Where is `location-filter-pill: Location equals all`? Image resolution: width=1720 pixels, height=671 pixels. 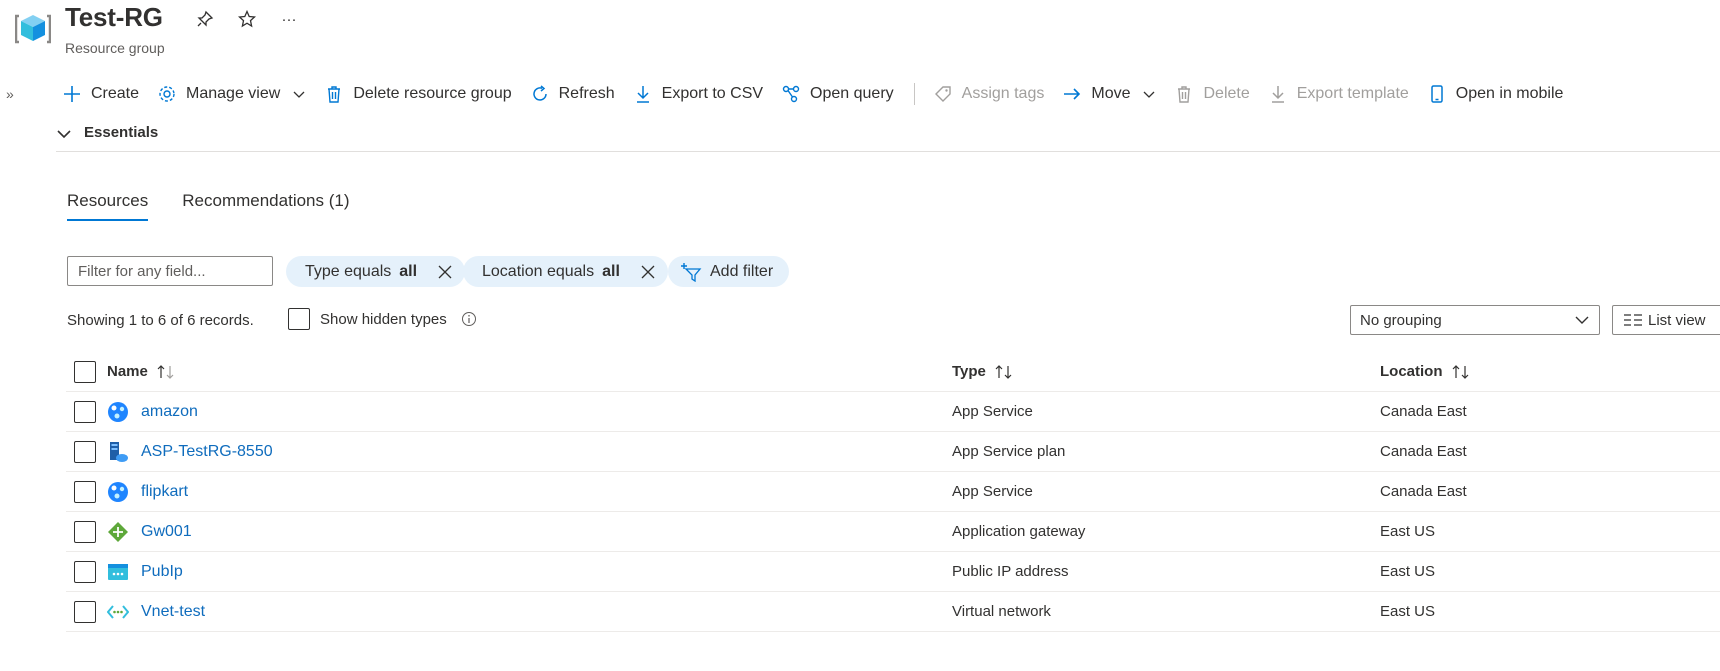 location-filter-pill: Location equals all is located at coordinates (565, 271).